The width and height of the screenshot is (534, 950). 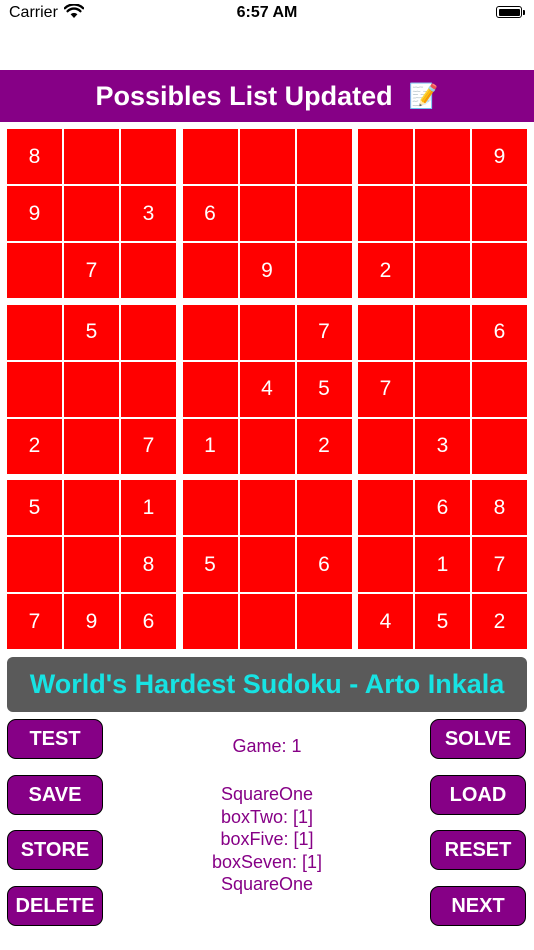 I want to click on delete-button: DELETE, so click(x=55, y=906).